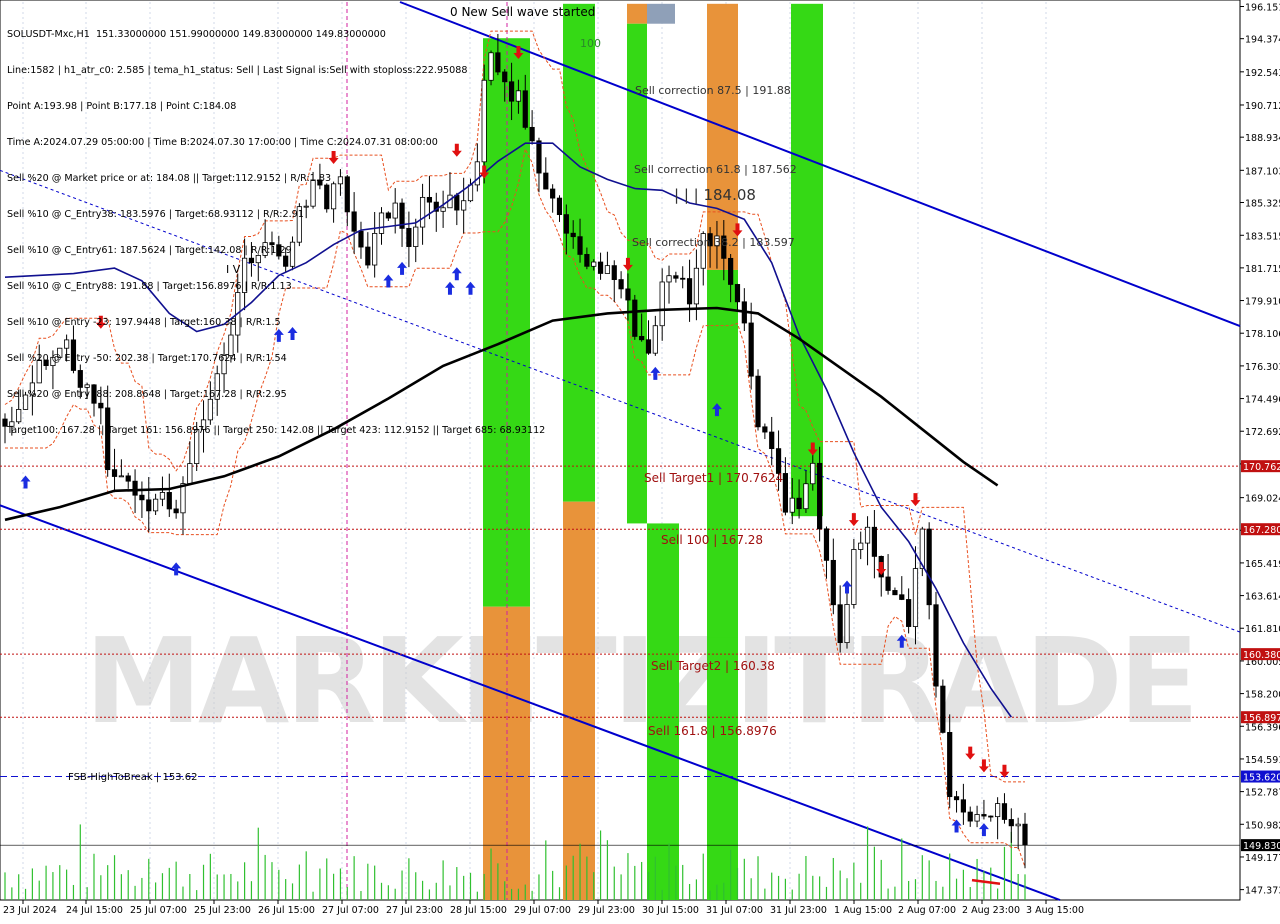  Describe the element at coordinates (1262, 891) in the screenshot. I see `y-tick-label: 147.373` at that location.